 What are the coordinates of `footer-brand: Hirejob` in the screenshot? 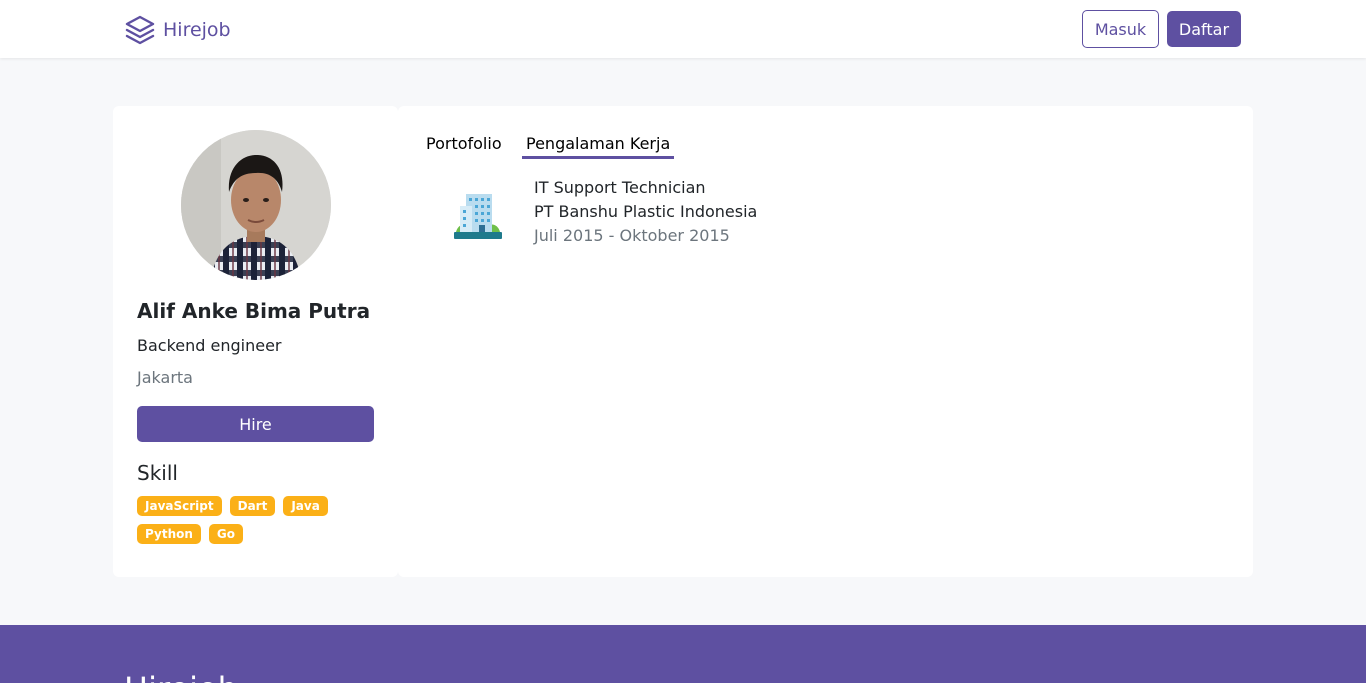 It's located at (181, 676).